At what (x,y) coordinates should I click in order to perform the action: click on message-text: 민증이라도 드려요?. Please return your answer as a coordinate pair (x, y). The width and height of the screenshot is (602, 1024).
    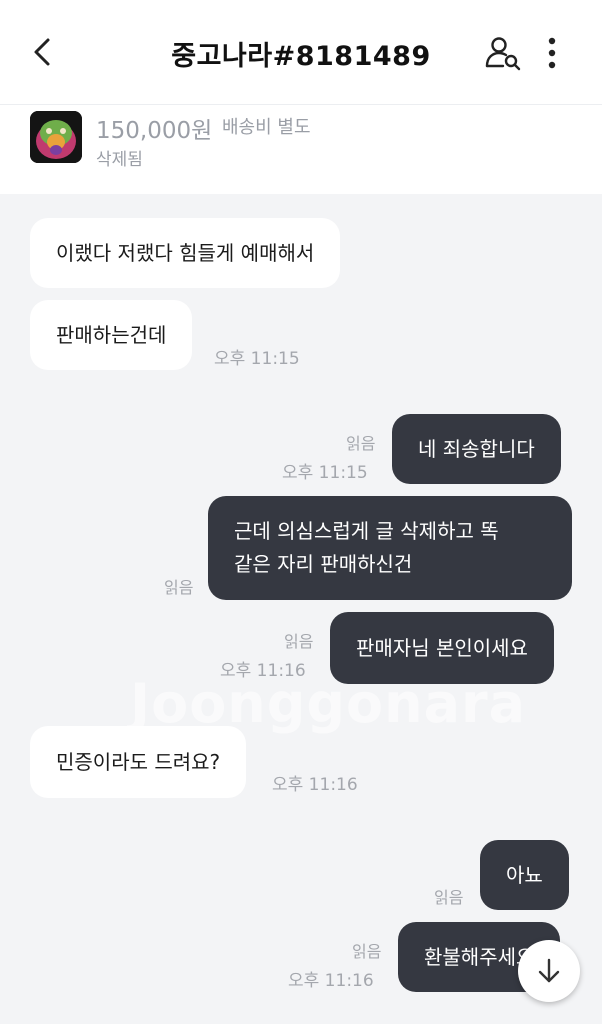
    Looking at the image, I should click on (138, 761).